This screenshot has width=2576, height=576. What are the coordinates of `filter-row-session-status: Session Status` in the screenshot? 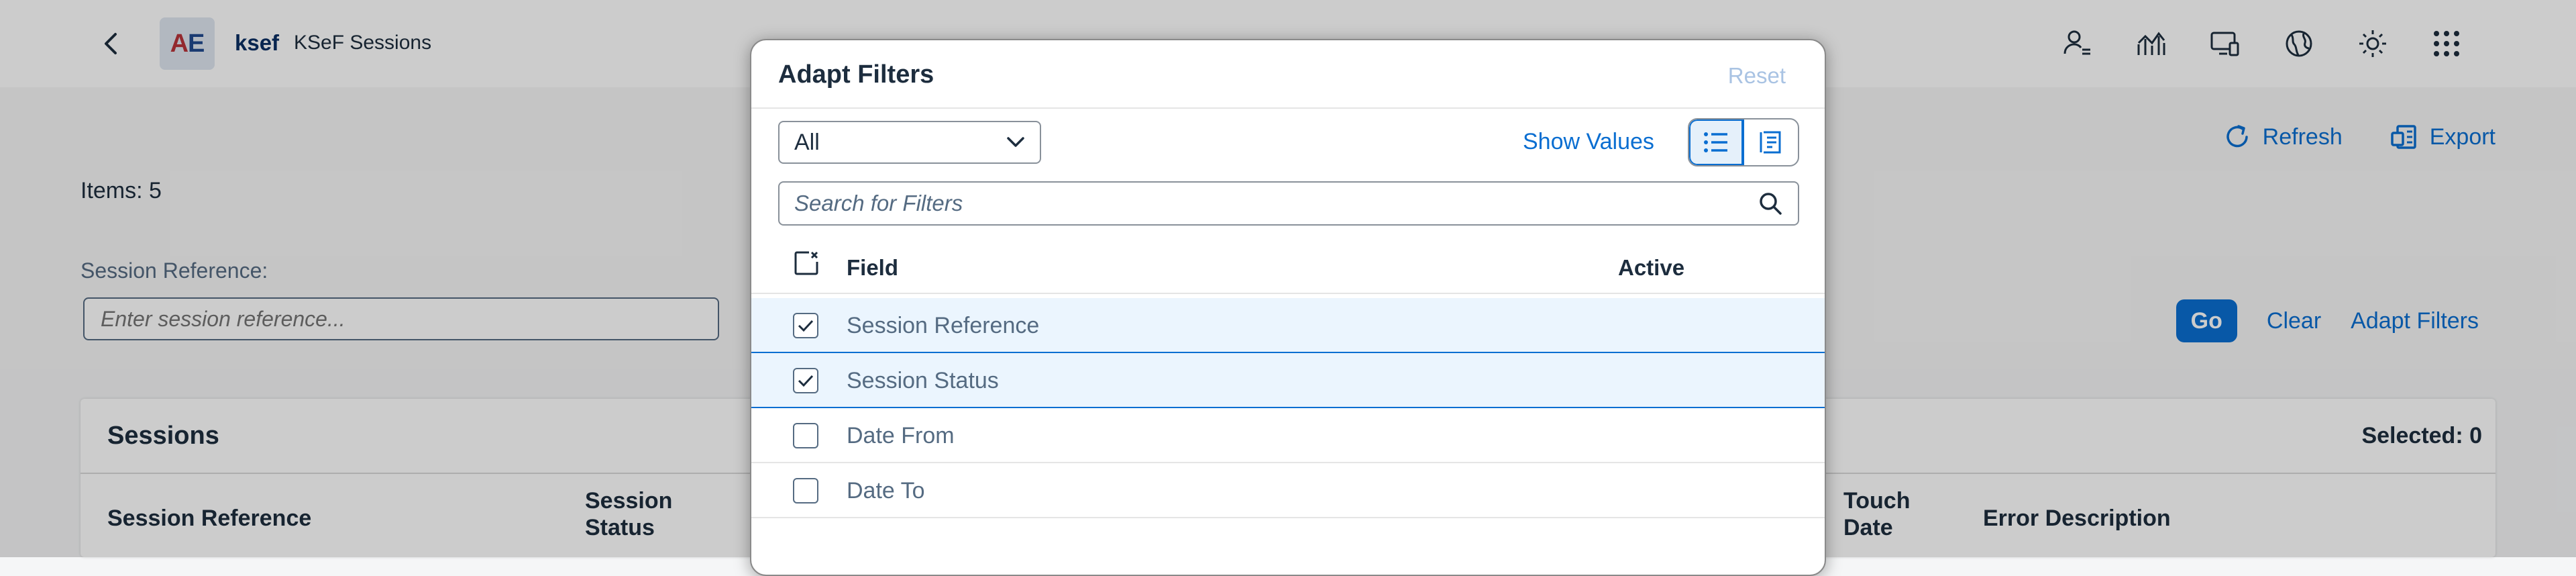 It's located at (1288, 380).